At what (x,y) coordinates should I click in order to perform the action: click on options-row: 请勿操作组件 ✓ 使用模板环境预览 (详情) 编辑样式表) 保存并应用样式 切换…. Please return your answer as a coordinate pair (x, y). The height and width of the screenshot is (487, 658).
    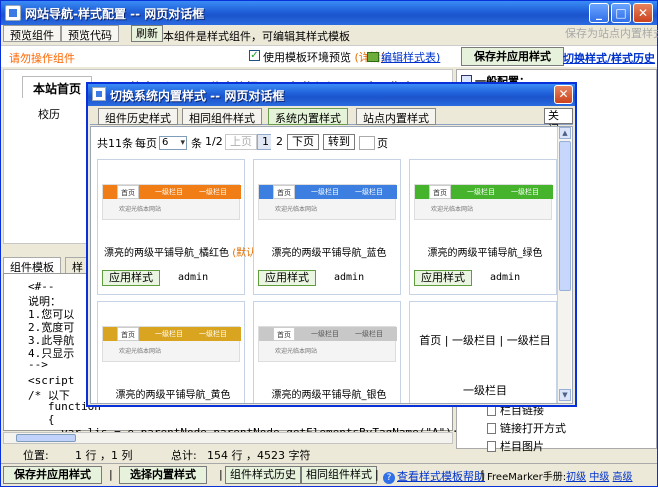
    Looking at the image, I should click on (329, 56).